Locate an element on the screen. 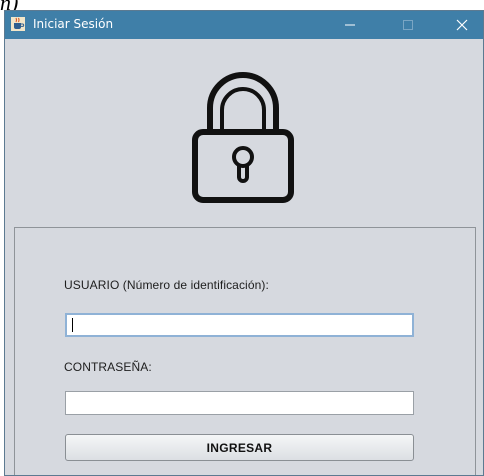  password-field is located at coordinates (239, 403).